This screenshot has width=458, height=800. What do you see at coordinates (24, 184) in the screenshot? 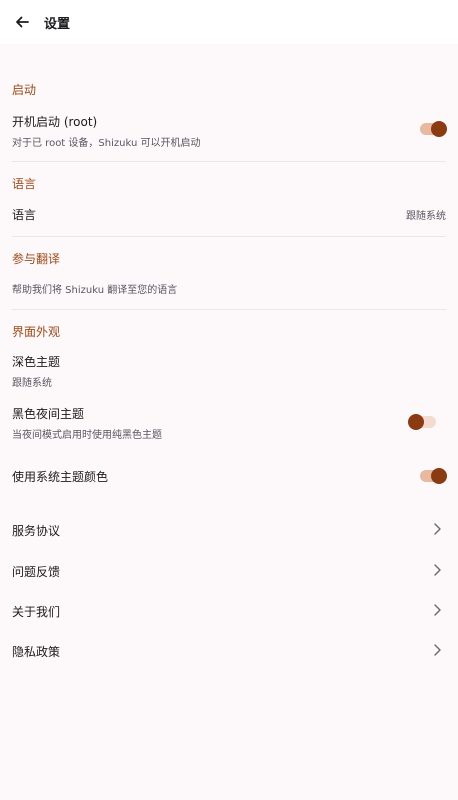
I see `section-title-language: 语言` at bounding box center [24, 184].